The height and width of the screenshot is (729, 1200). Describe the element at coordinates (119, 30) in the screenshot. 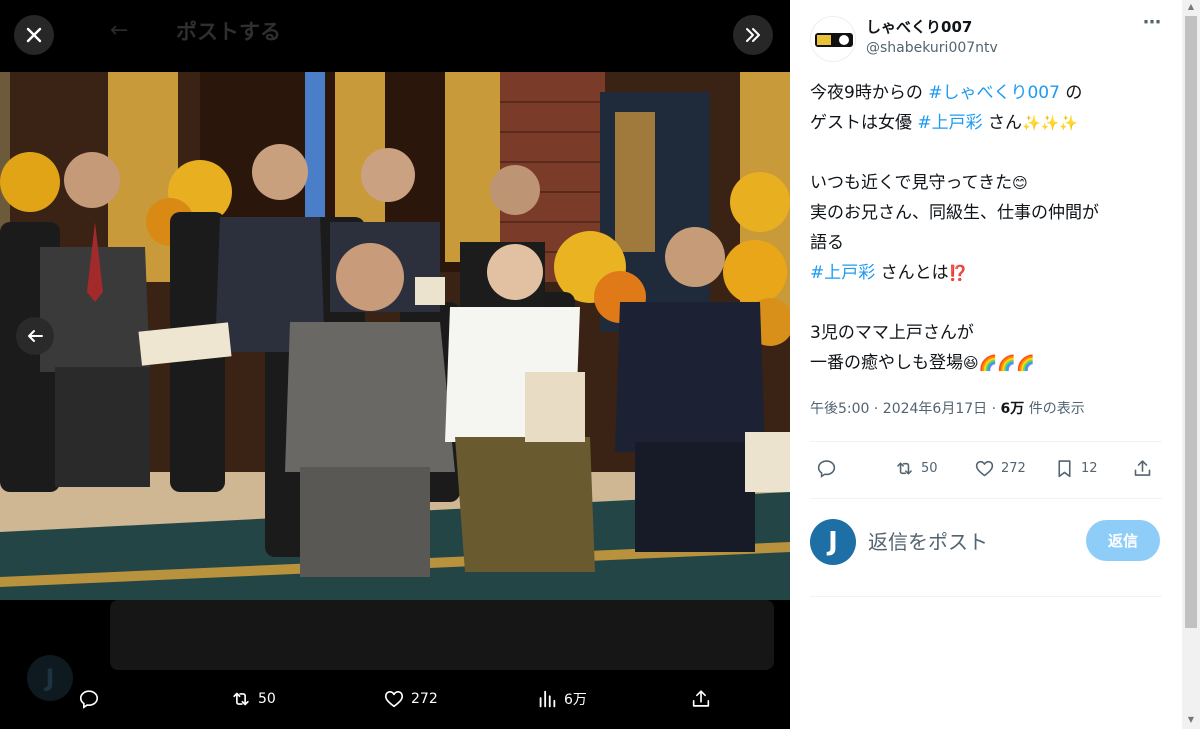

I see `background-back-arrow: ←` at that location.